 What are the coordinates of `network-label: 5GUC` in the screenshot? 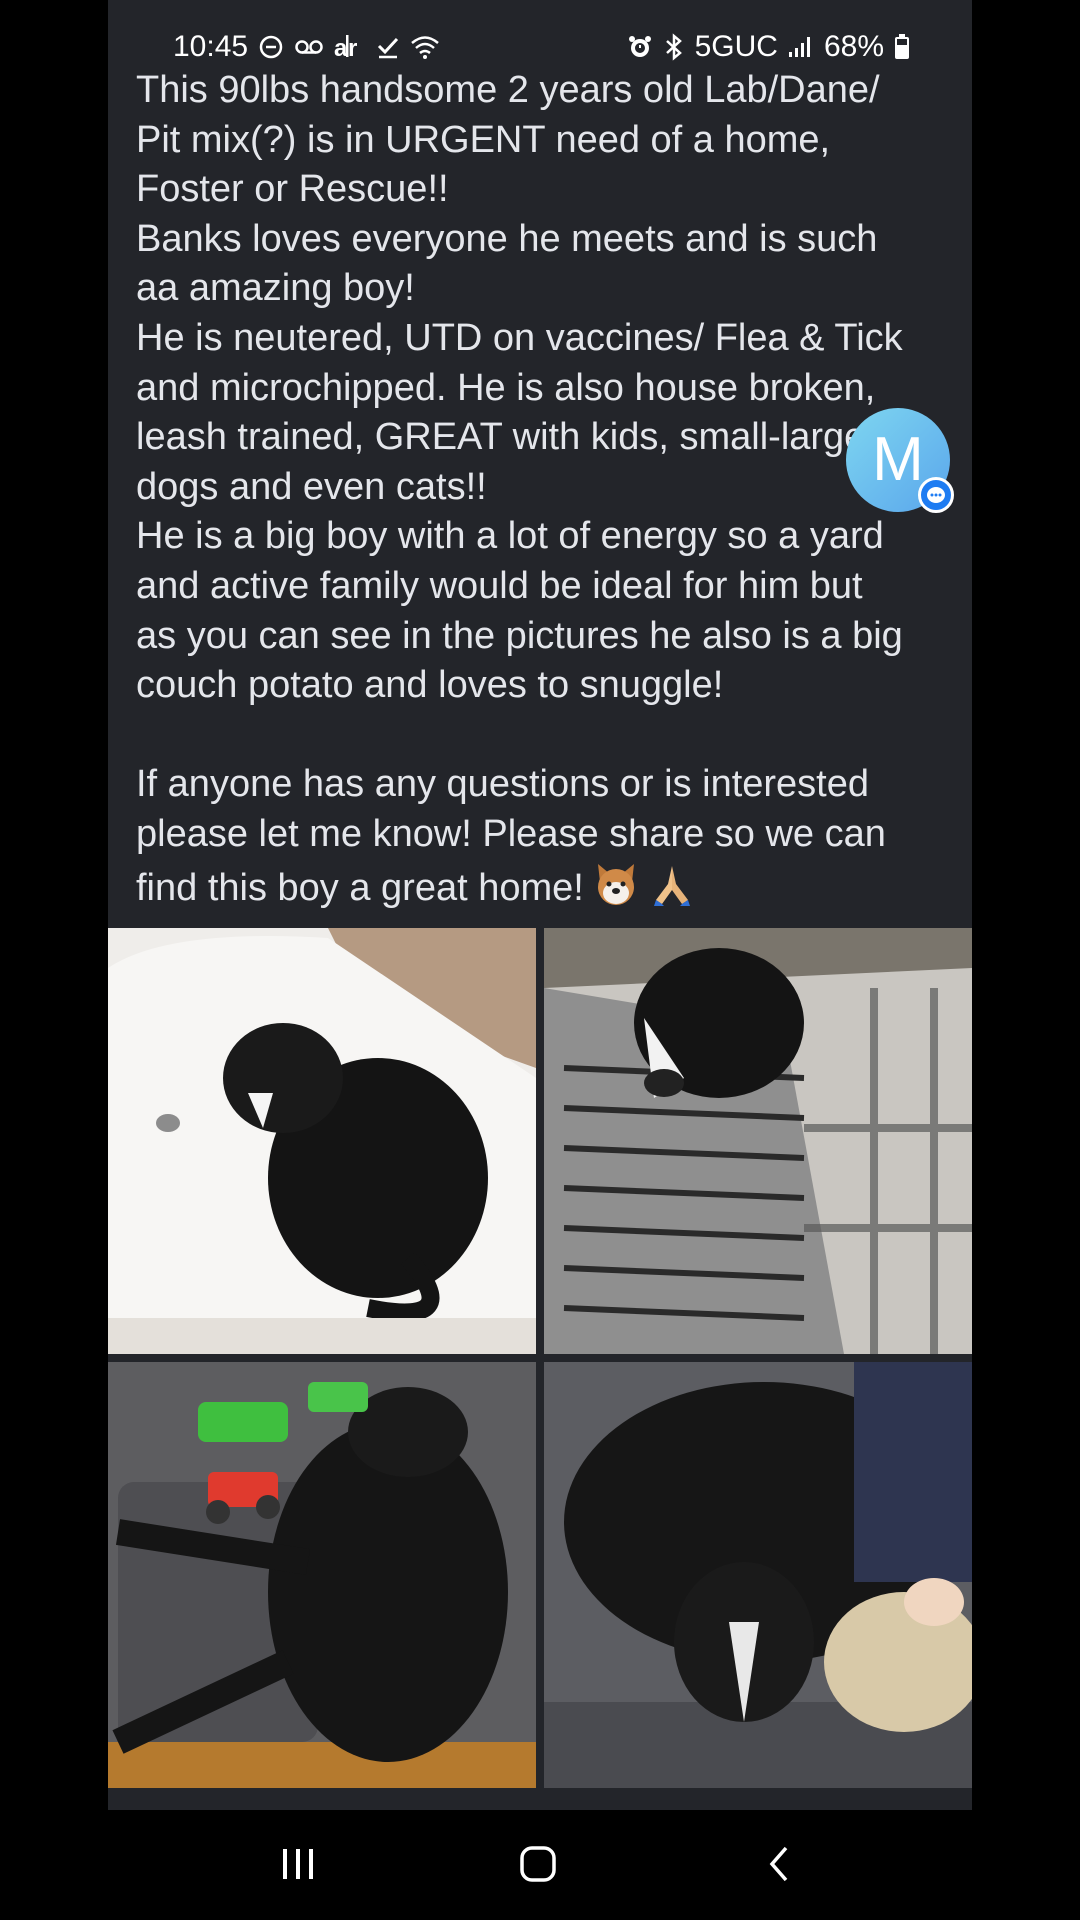 It's located at (736, 46).